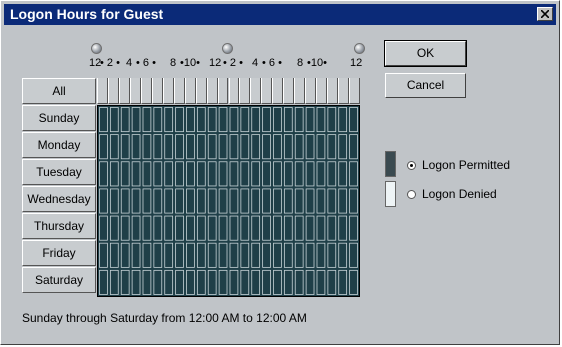 Image resolution: width=562 pixels, height=347 pixels. Describe the element at coordinates (59, 172) in the screenshot. I see `day-button-tuesday: Tuesday` at that location.